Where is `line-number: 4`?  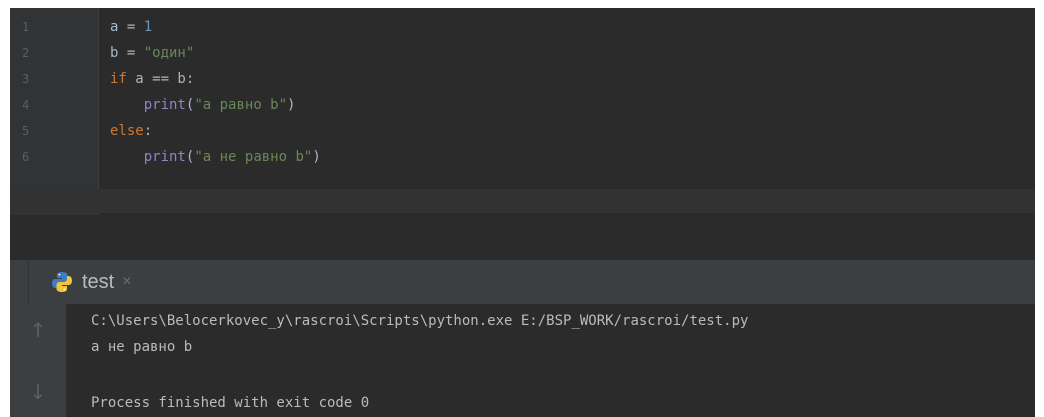 line-number: 4 is located at coordinates (26, 105).